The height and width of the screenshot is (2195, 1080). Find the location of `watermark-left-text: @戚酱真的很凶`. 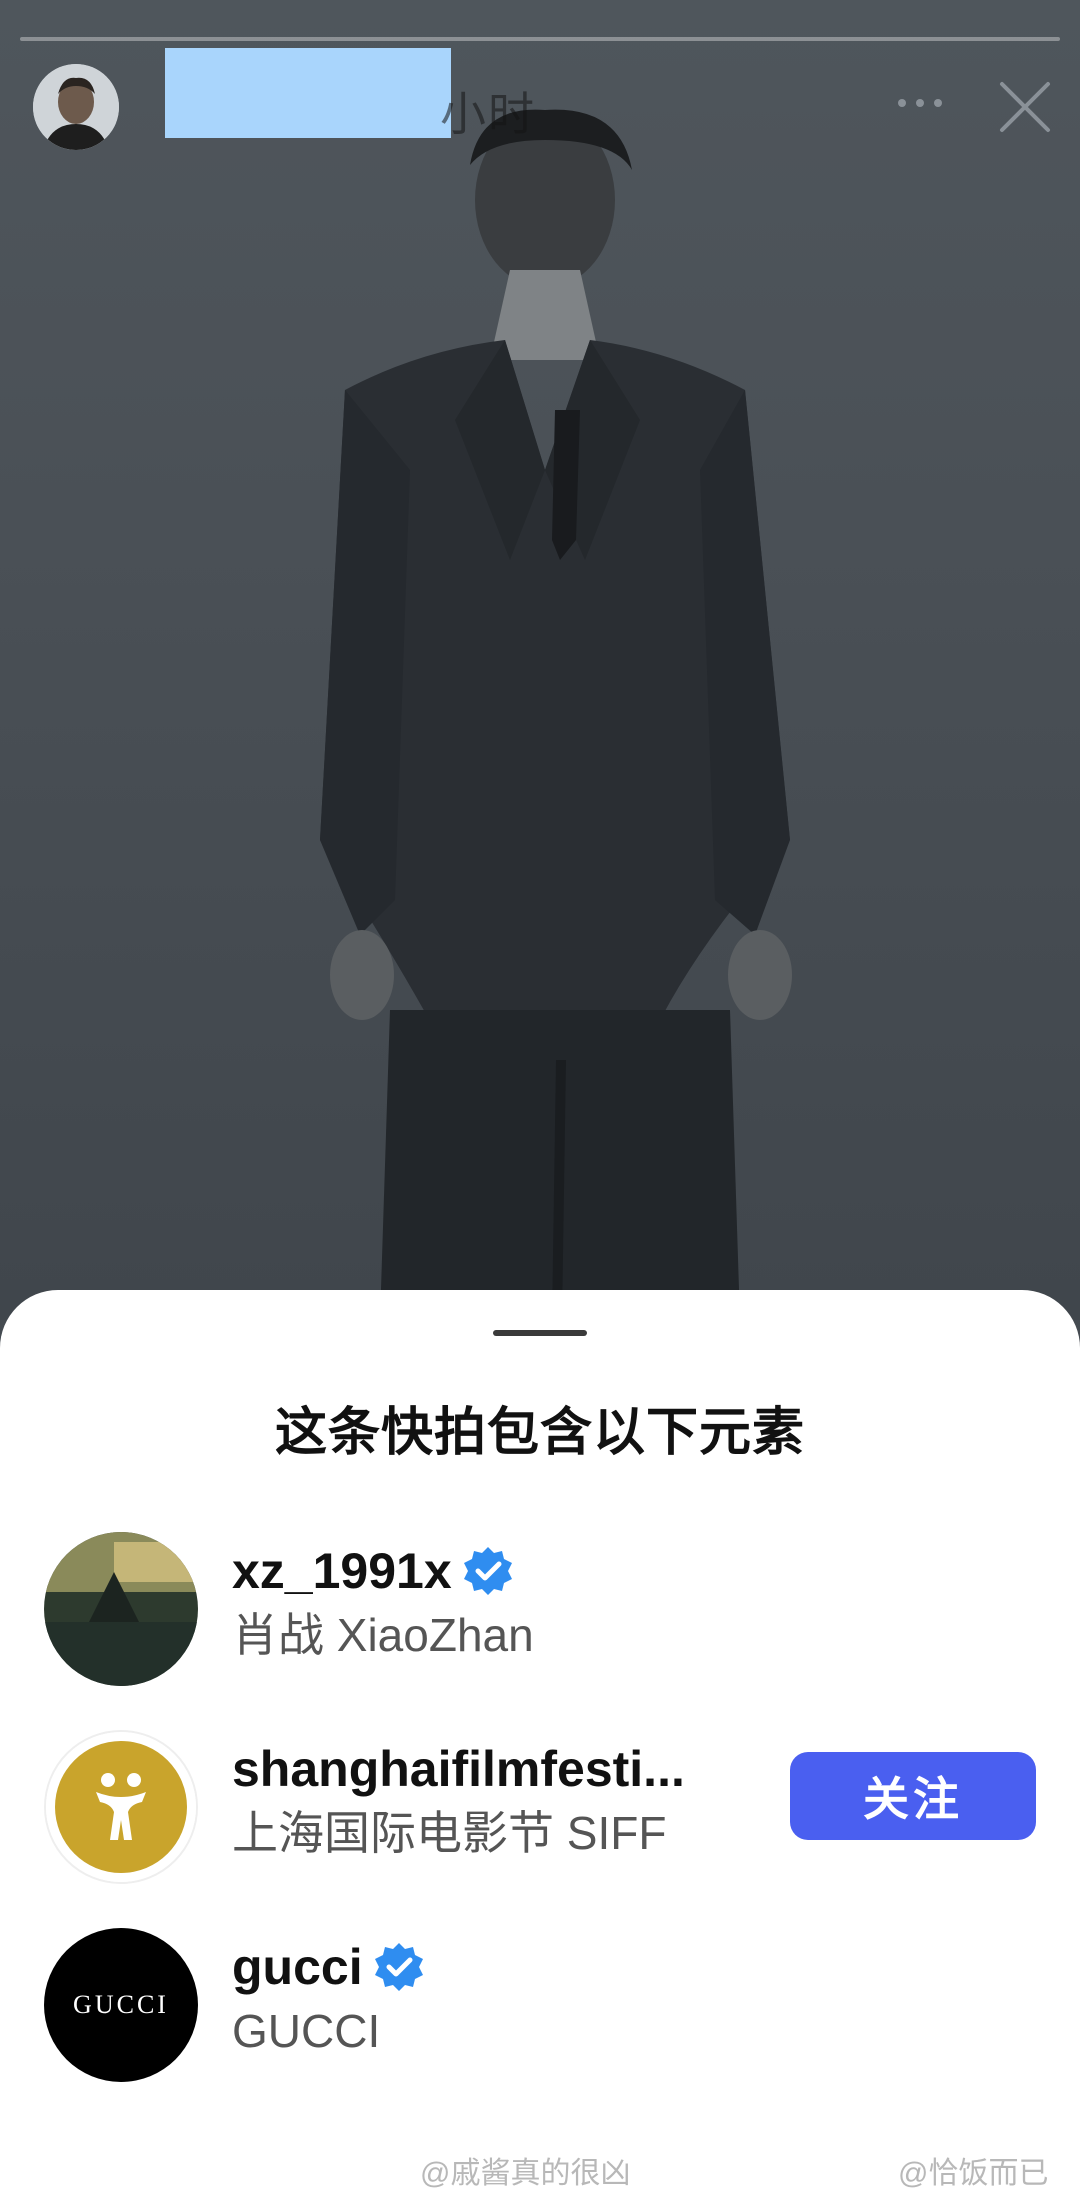

watermark-left-text: @戚酱真的很凶 is located at coordinates (525, 2173).